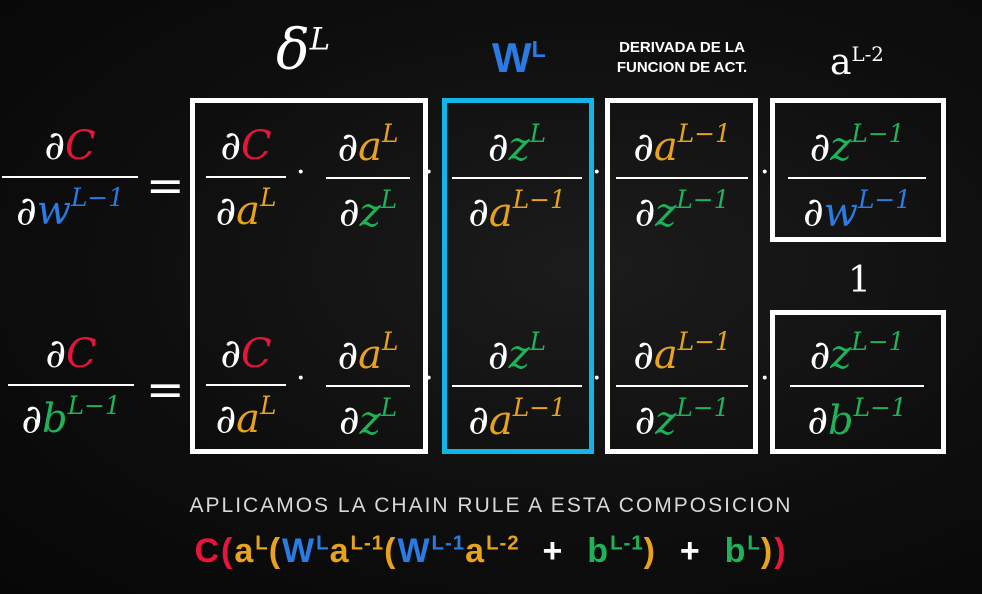  I want to click on activation-derivative-header: DERIVADA DE LA FUNCION DE ACT., so click(682, 57).